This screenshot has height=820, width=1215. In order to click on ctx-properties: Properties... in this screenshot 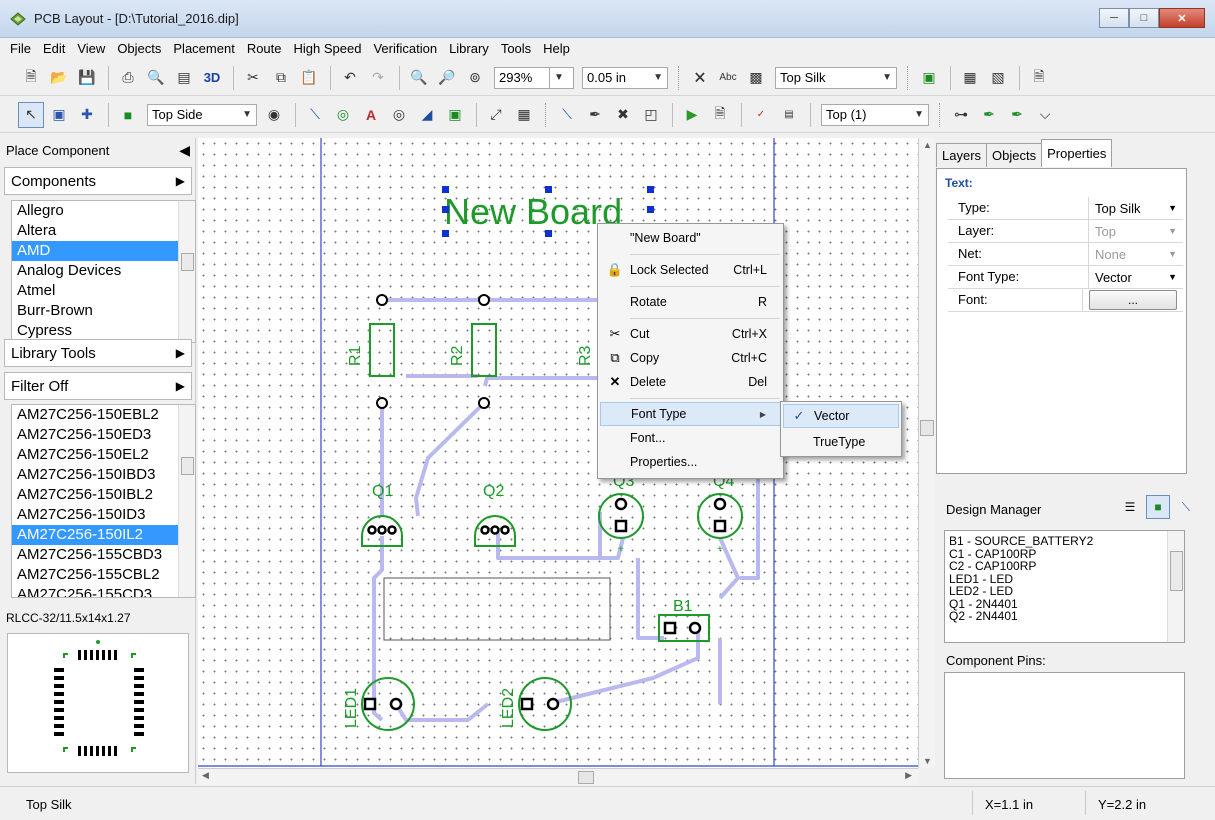, I will do `click(690, 462)`.